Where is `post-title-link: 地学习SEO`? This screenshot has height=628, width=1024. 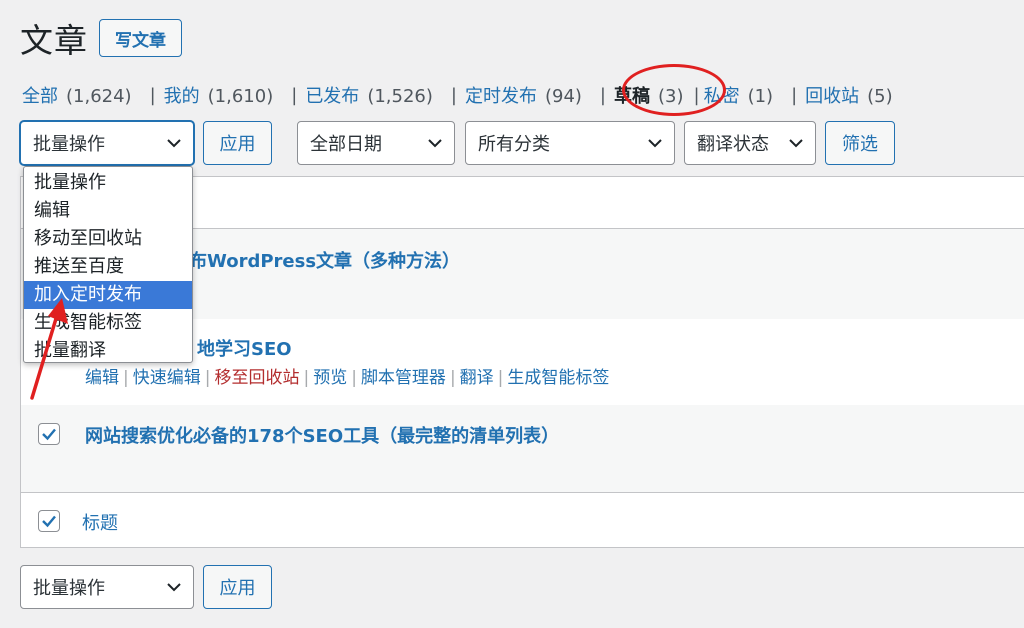 post-title-link: 地学习SEO is located at coordinates (244, 348).